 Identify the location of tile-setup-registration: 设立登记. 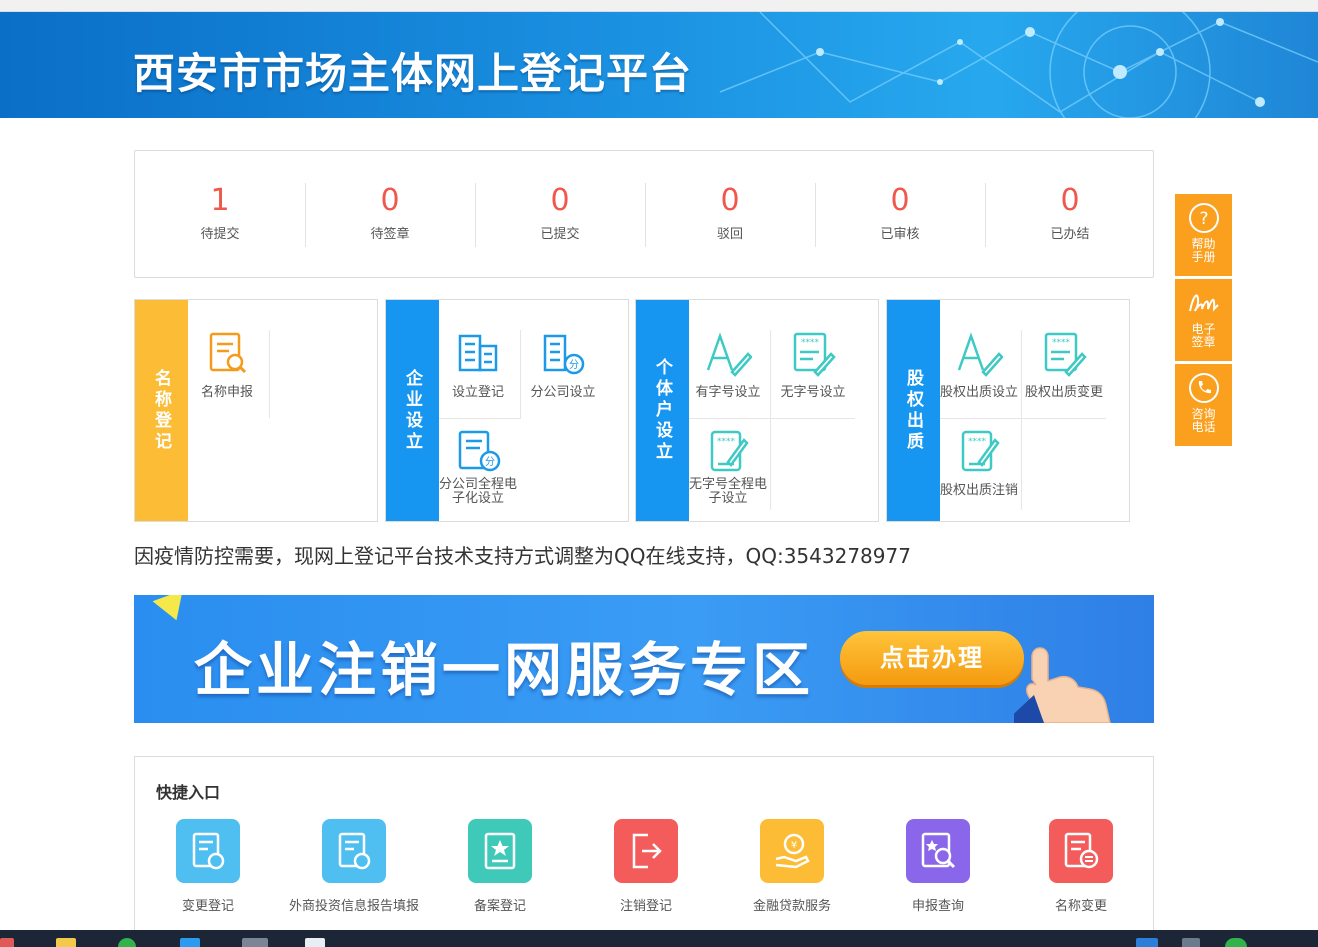
(478, 365).